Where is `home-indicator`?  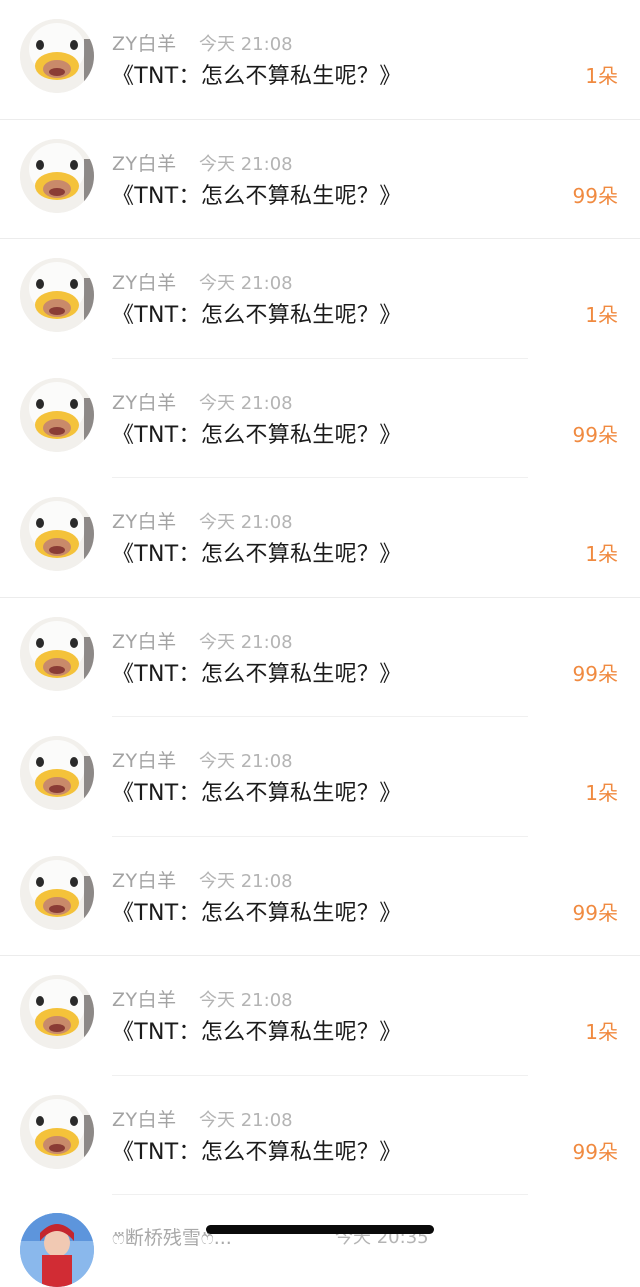 home-indicator is located at coordinates (320, 1229).